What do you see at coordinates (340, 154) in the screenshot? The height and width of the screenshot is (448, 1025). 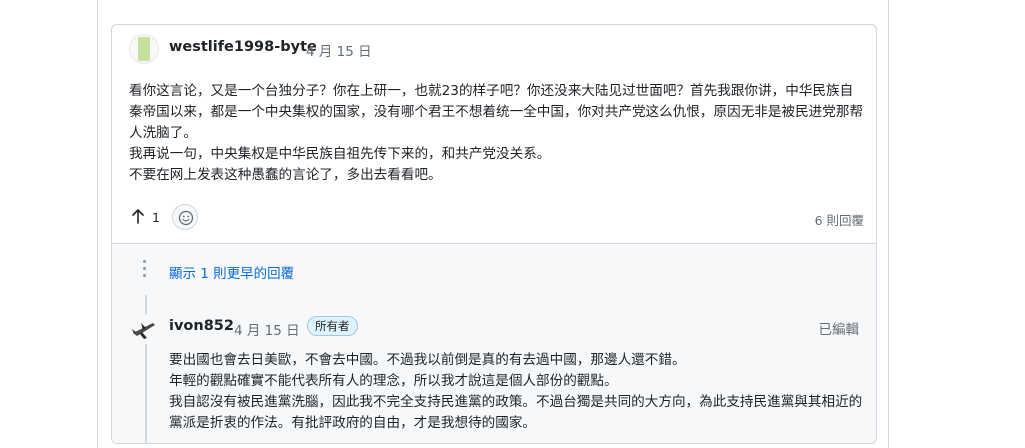 I see `comment-paragraph: 我再说一句，中央集权是中华民族自祖先传下来的，和共产党没关系。` at bounding box center [340, 154].